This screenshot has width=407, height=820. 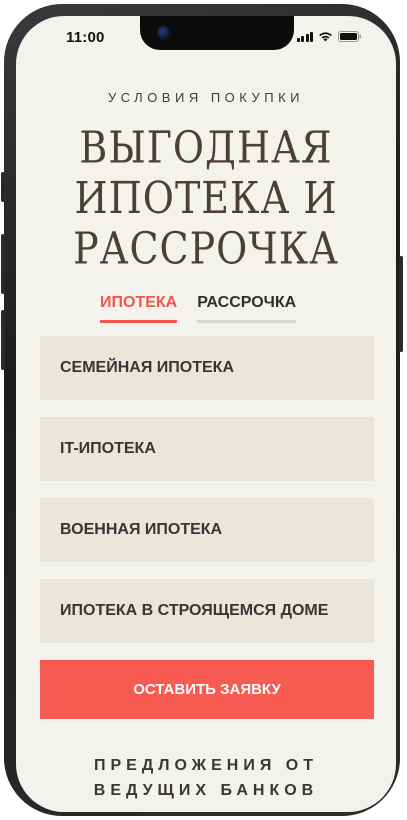 What do you see at coordinates (207, 449) in the screenshot?
I see `option-it-mortgage: IT-ИПОТЕКА` at bounding box center [207, 449].